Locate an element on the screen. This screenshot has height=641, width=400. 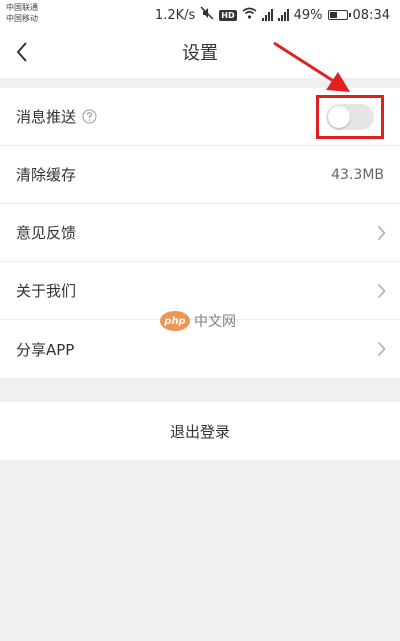
settings-row-push: 消息推送 is located at coordinates (200, 117).